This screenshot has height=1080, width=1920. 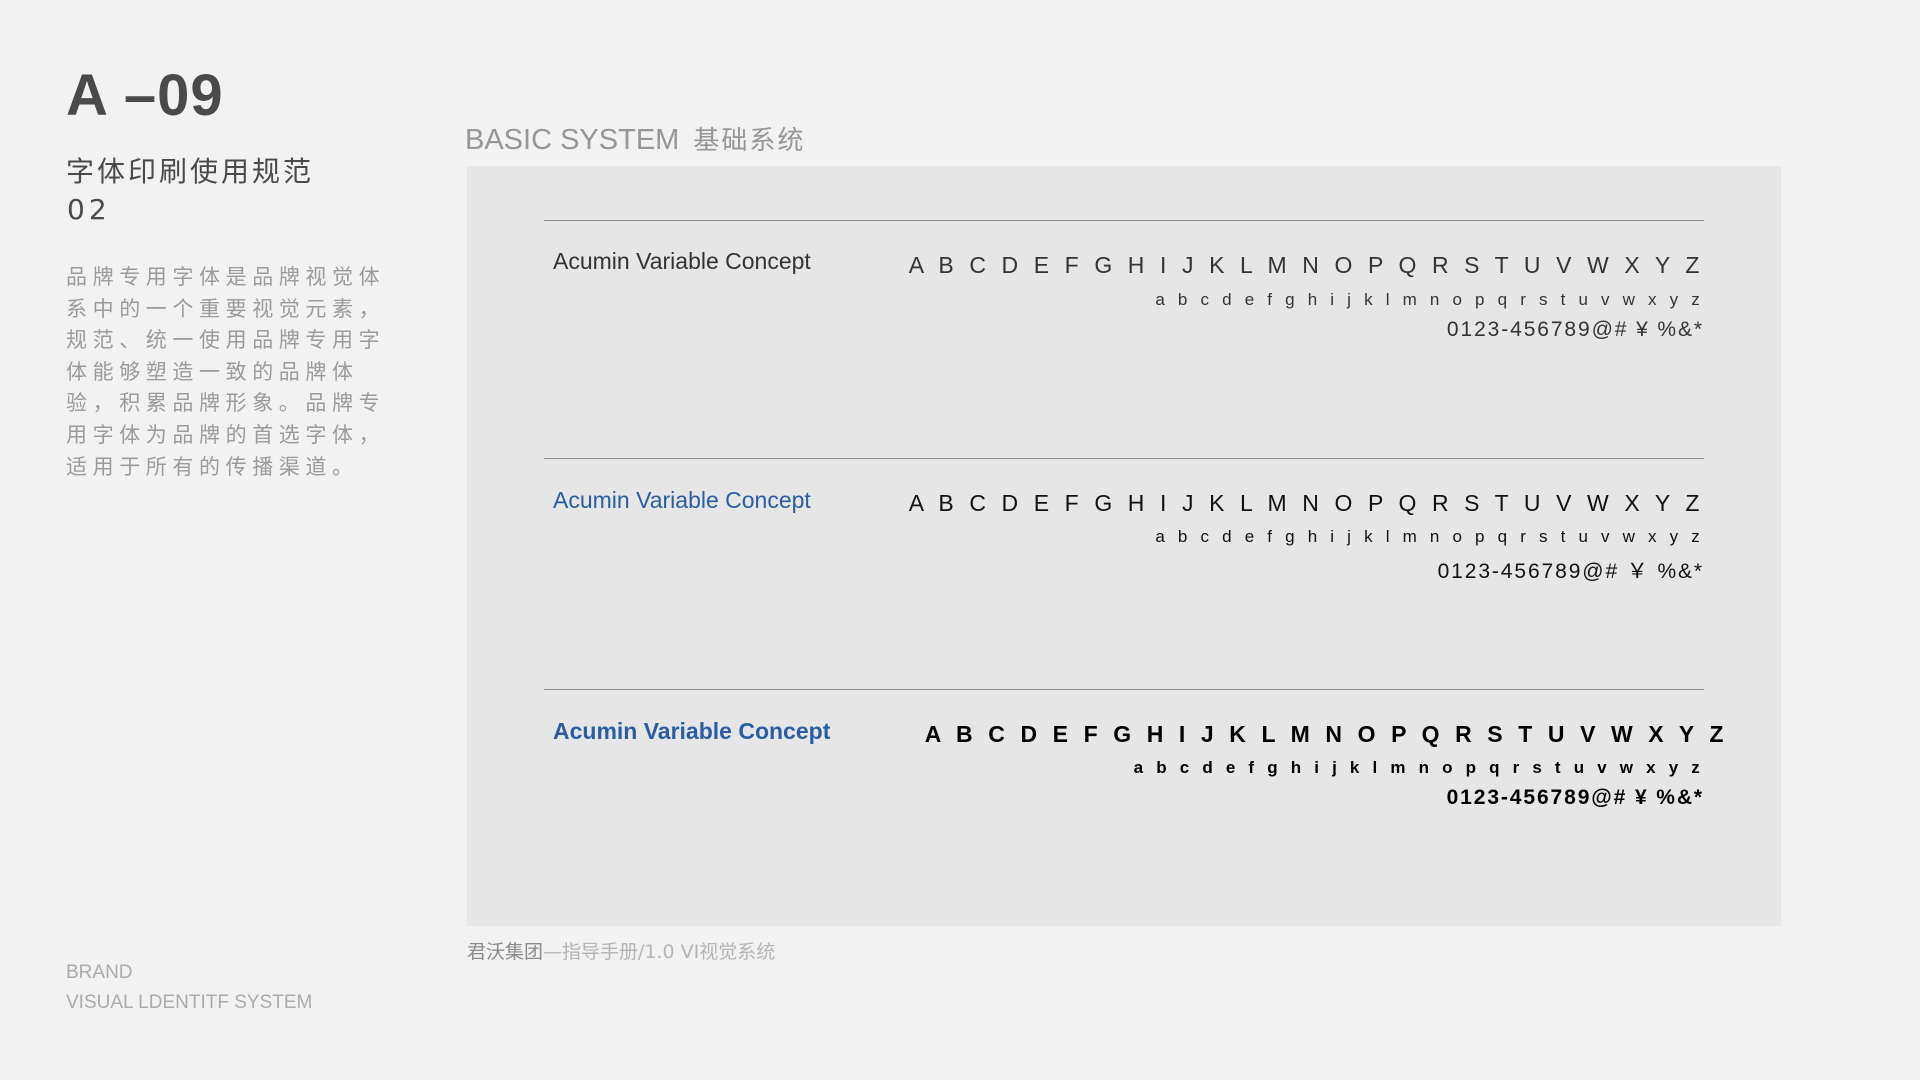 What do you see at coordinates (190, 171) in the screenshot?
I see `page-subtitle: 字体印刷使用规范` at bounding box center [190, 171].